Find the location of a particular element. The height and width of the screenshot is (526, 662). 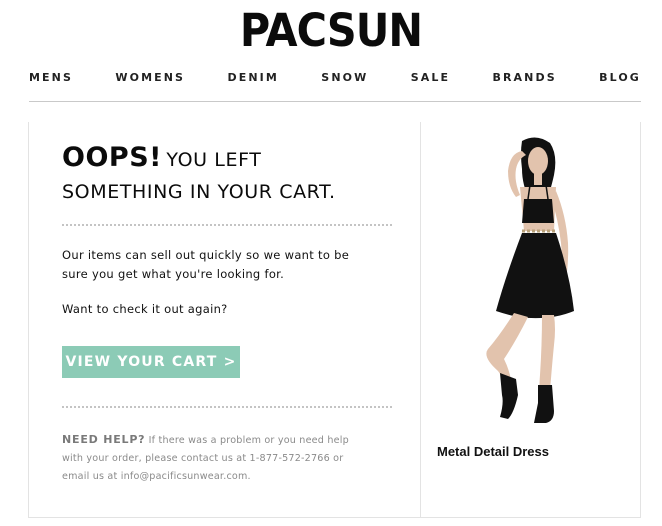

dress-model-image is located at coordinates (530, 280).